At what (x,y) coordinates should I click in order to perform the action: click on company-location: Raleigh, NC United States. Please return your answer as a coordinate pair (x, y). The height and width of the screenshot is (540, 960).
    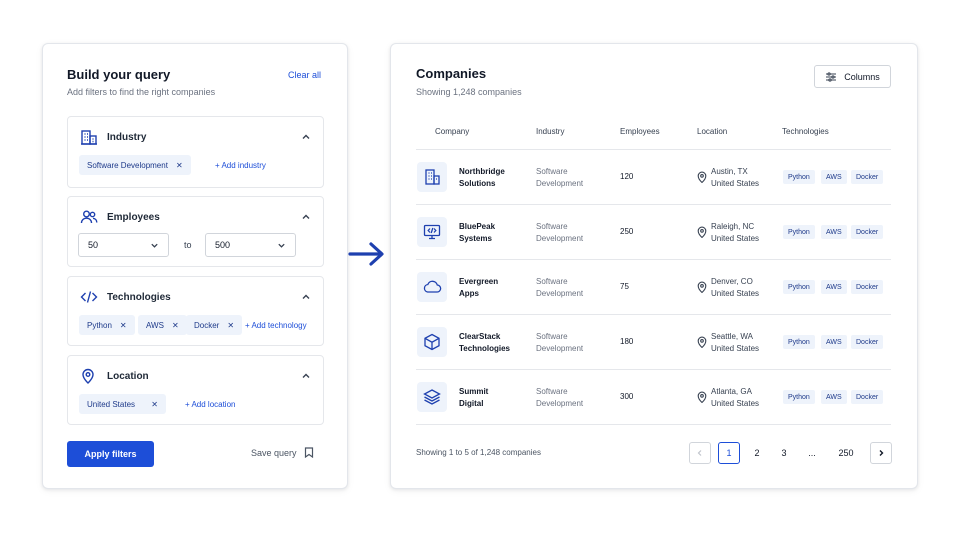
    Looking at the image, I should click on (728, 233).